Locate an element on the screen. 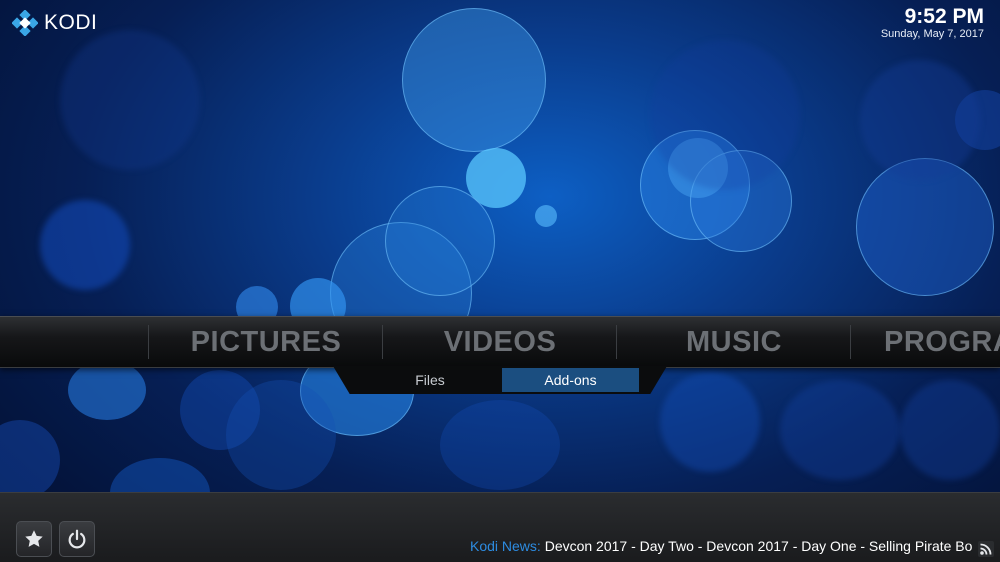 This screenshot has width=1000, height=562. menu-item-programs: PROGRA is located at coordinates (926, 342).